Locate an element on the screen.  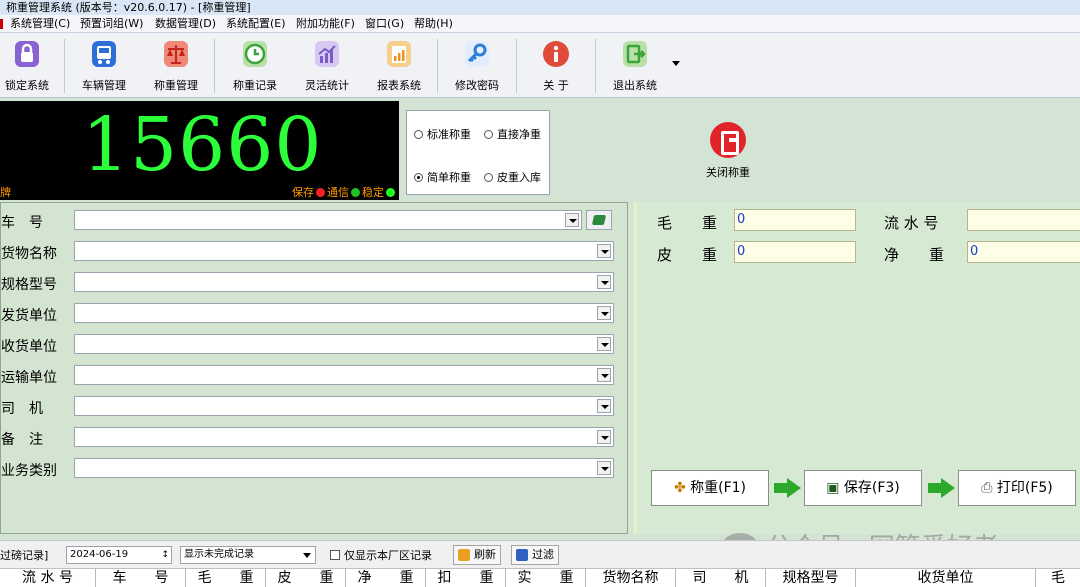
vehicle-combo is located at coordinates (328, 220).